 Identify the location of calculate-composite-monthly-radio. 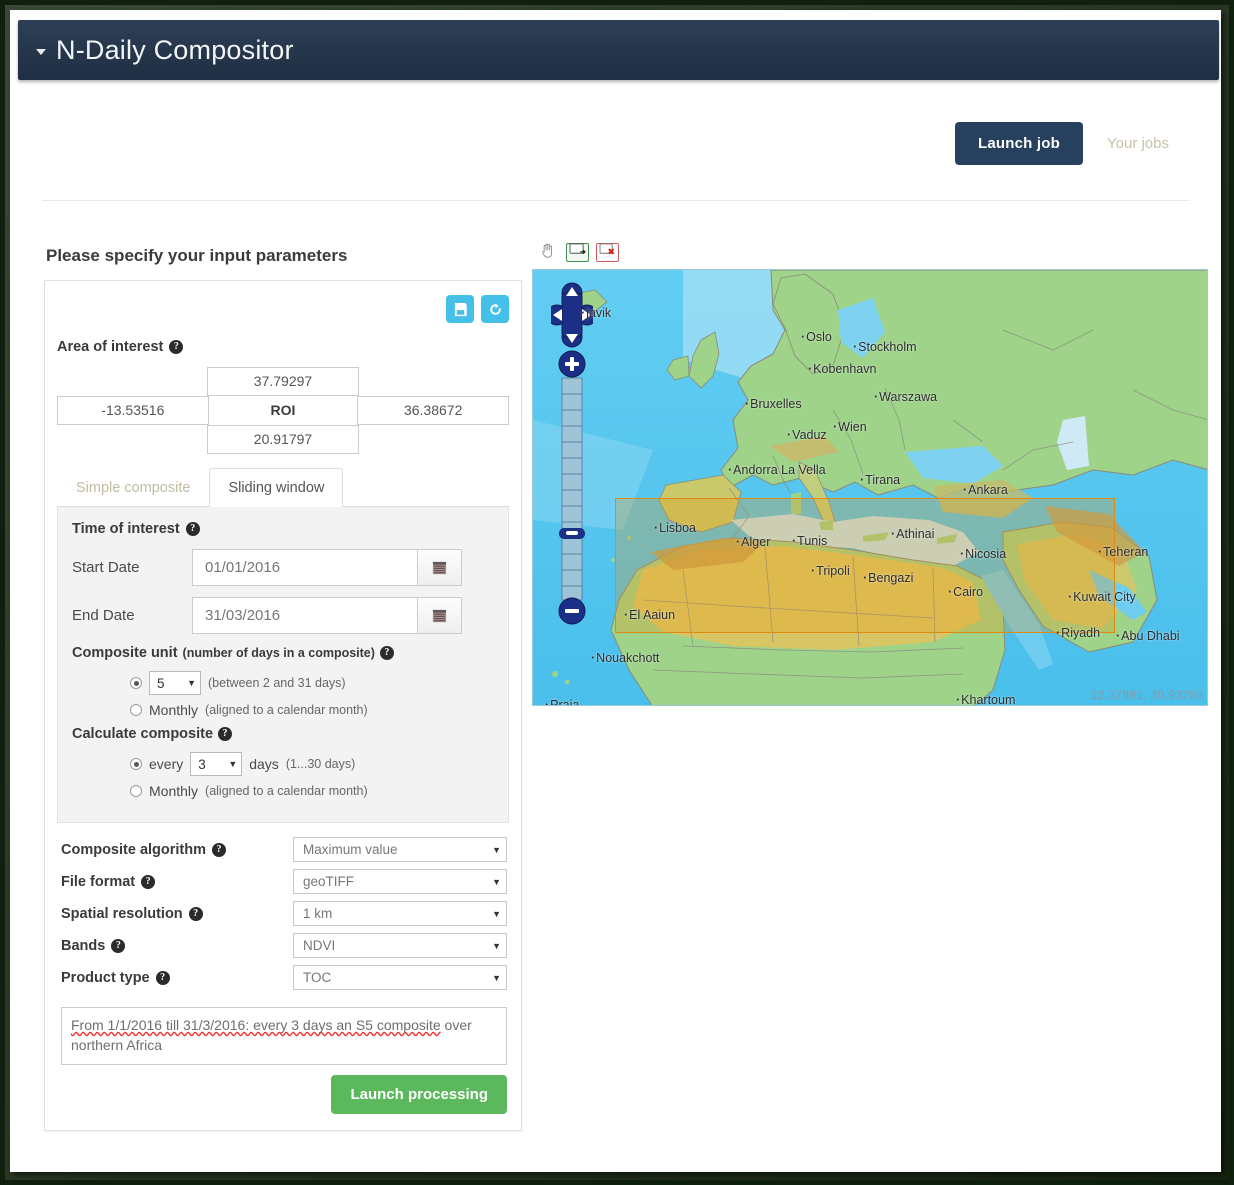
(136, 791).